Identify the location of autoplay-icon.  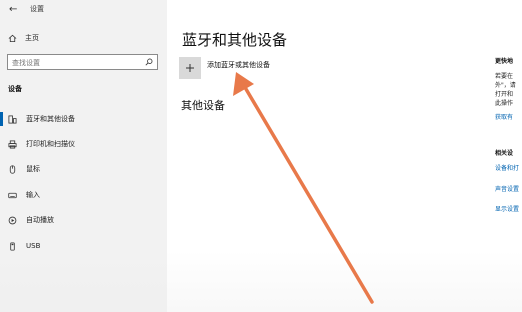
(12, 220).